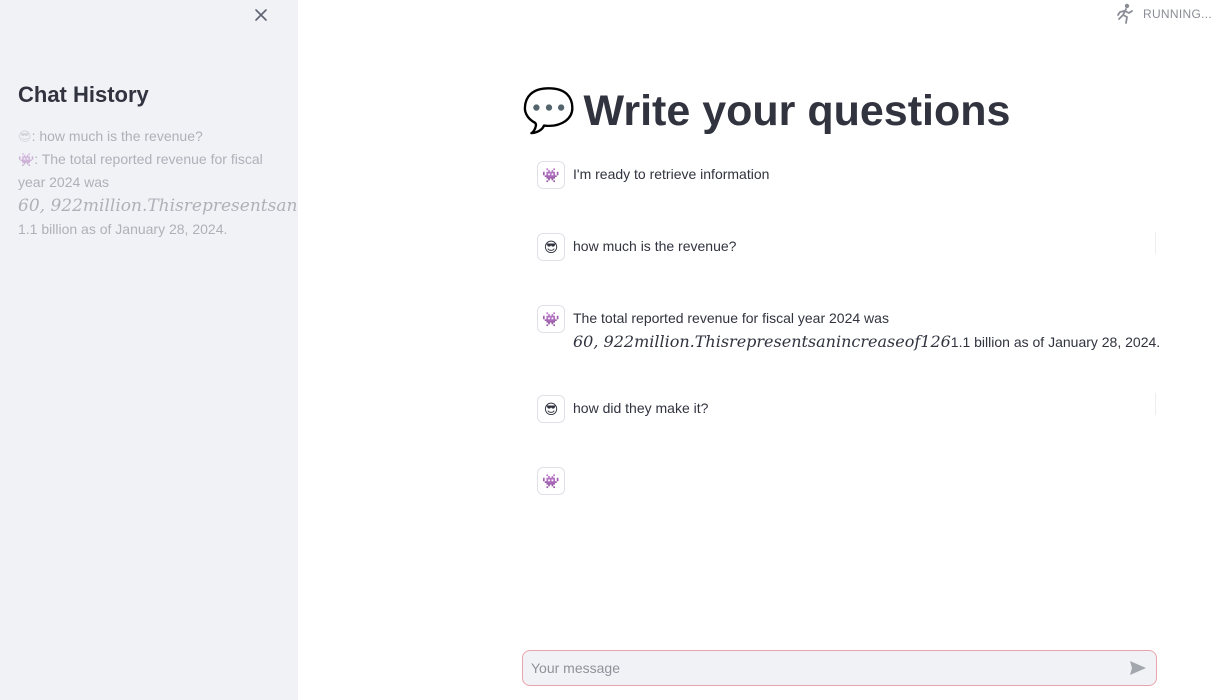 This screenshot has width=1212, height=700. I want to click on speech-bubble-icon: 💬, so click(549, 111).